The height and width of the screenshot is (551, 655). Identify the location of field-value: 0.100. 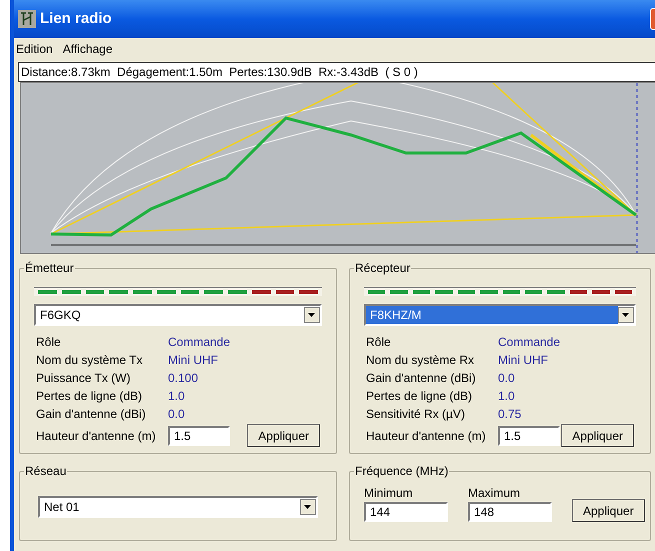
(184, 378).